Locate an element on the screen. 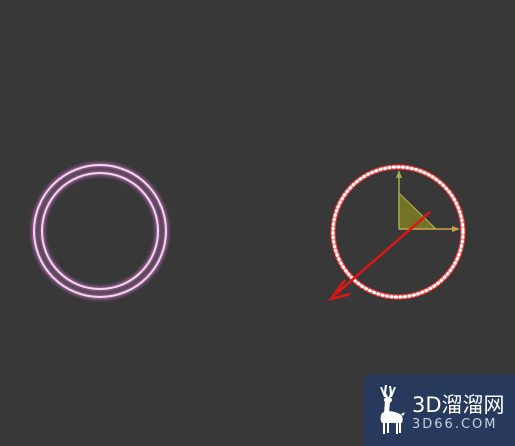 The width and height of the screenshot is (515, 446). watermark-panel: 3D溜溜网 3D66.COM is located at coordinates (439, 410).